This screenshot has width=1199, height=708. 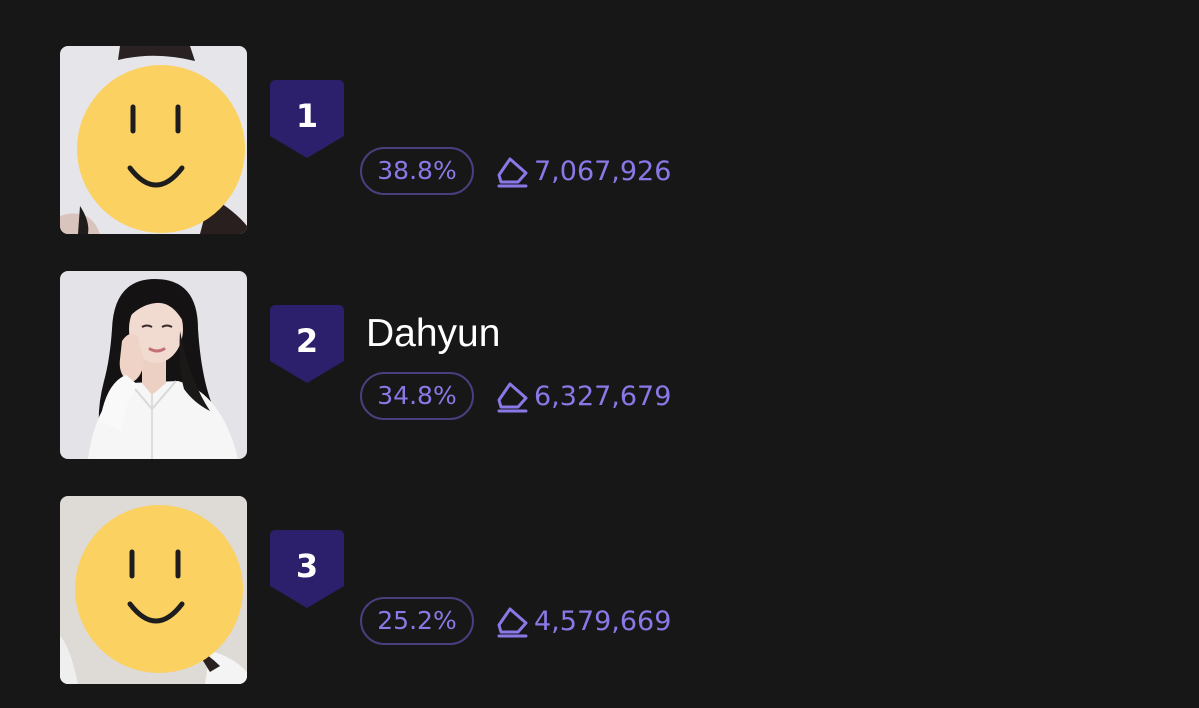 I want to click on vote-percentage: 34.8%, so click(x=417, y=396).